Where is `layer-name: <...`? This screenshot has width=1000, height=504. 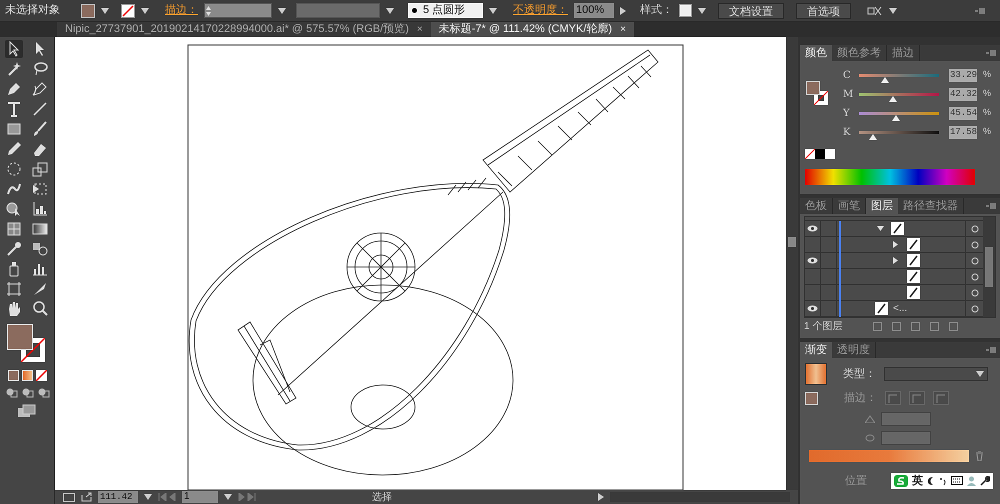
layer-name: <... is located at coordinates (900, 308).